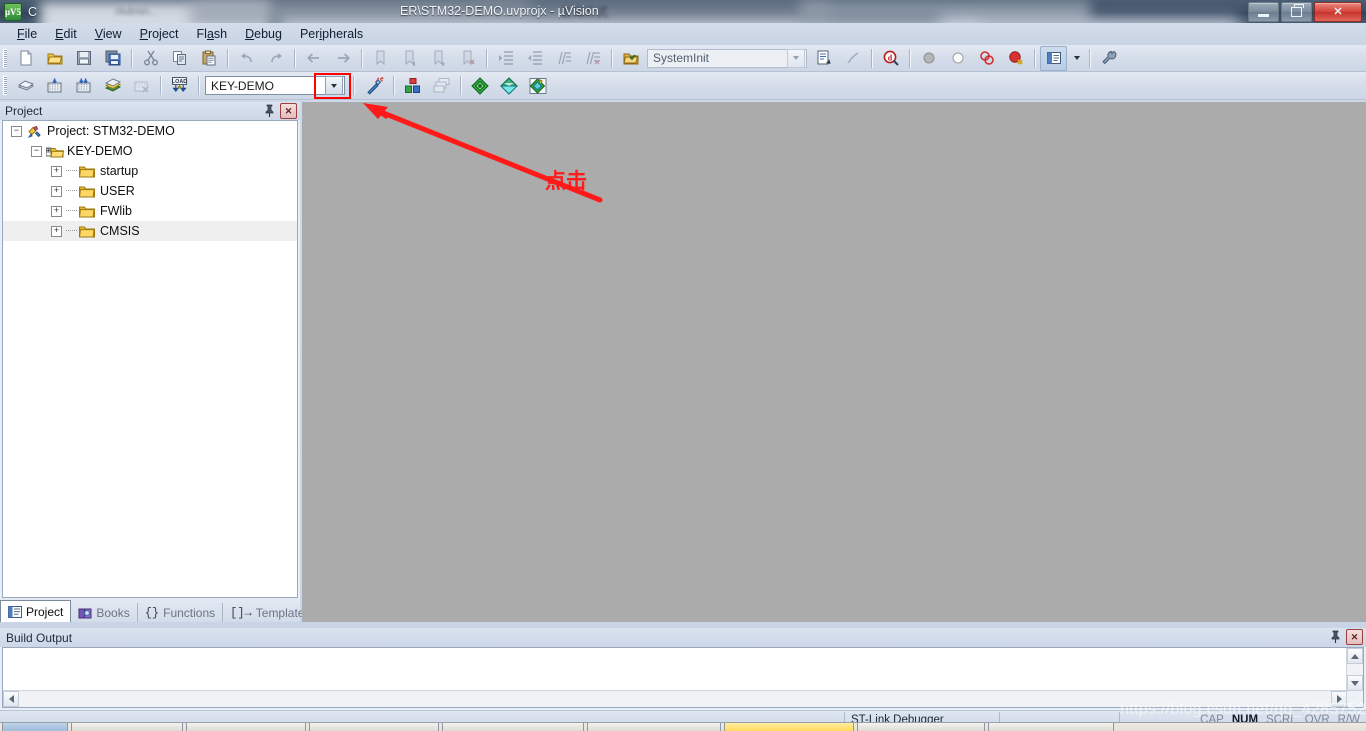 The height and width of the screenshot is (731, 1366). I want to click on tree-item-project: − Project: STM32-DEMO, so click(150, 131).